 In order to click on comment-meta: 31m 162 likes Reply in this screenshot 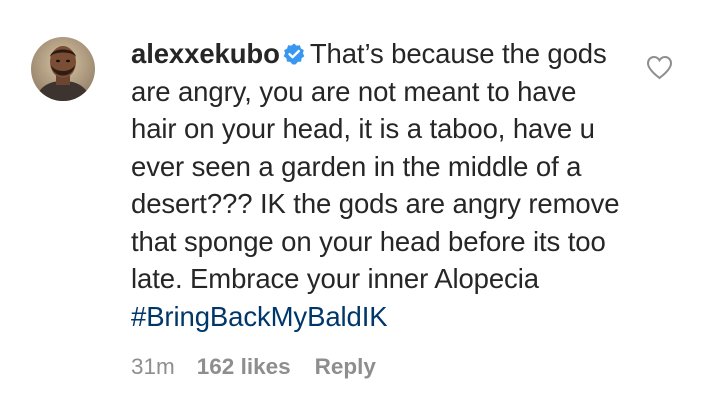, I will do `click(253, 367)`.